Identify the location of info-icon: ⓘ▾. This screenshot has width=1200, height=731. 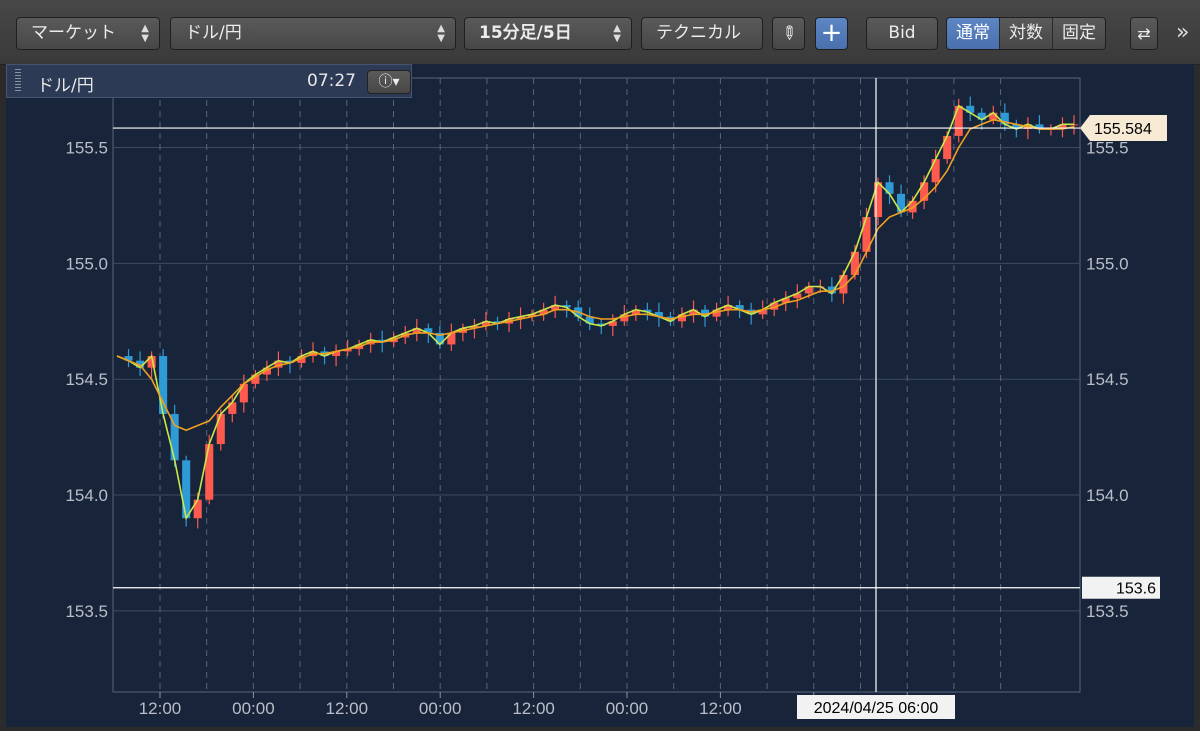
(389, 82).